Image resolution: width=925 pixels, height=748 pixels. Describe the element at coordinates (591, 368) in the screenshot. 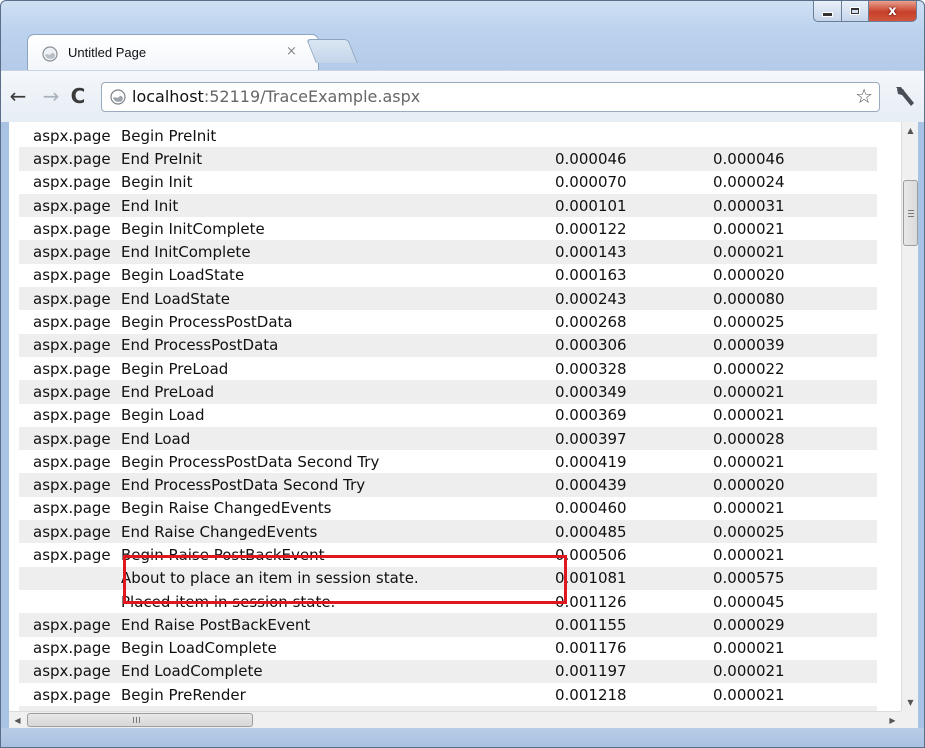

I see `trace-from-first: 0.000328` at that location.